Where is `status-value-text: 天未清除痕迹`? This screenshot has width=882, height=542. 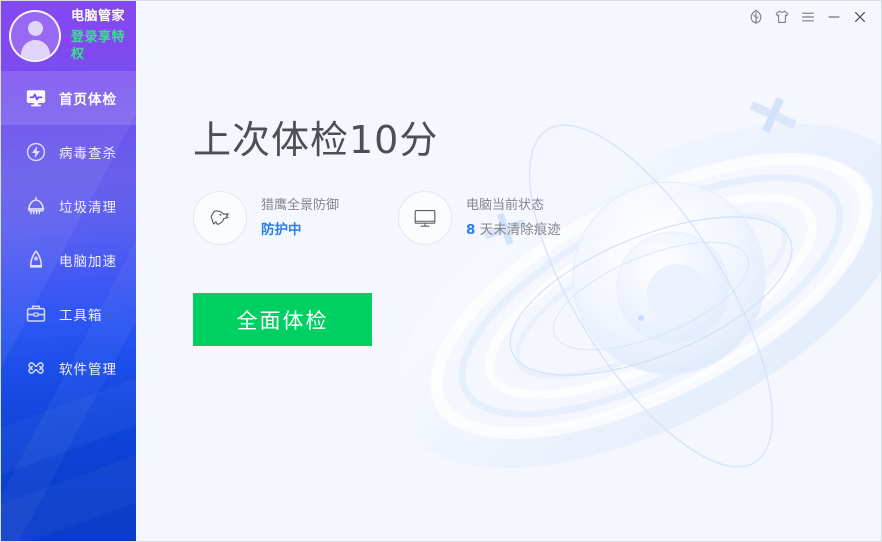 status-value-text: 天未清除痕迹 is located at coordinates (518, 229).